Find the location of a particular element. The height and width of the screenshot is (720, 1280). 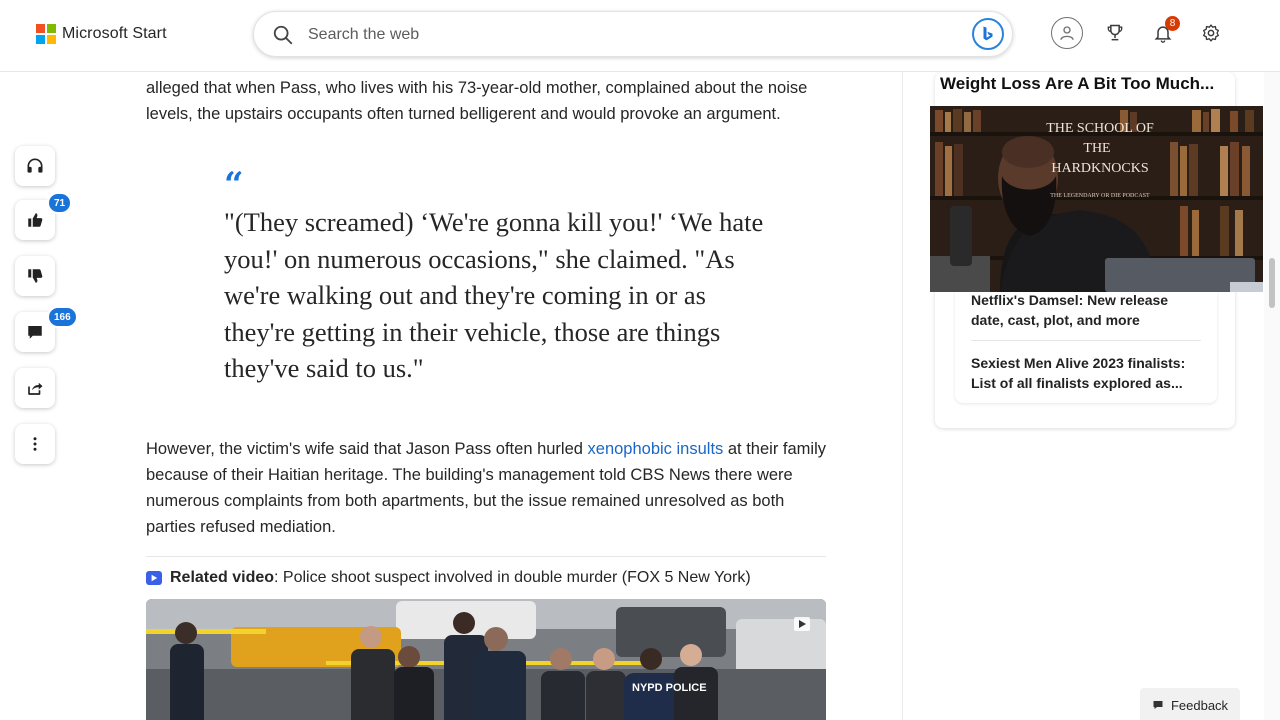

search-input is located at coordinates (628, 35).